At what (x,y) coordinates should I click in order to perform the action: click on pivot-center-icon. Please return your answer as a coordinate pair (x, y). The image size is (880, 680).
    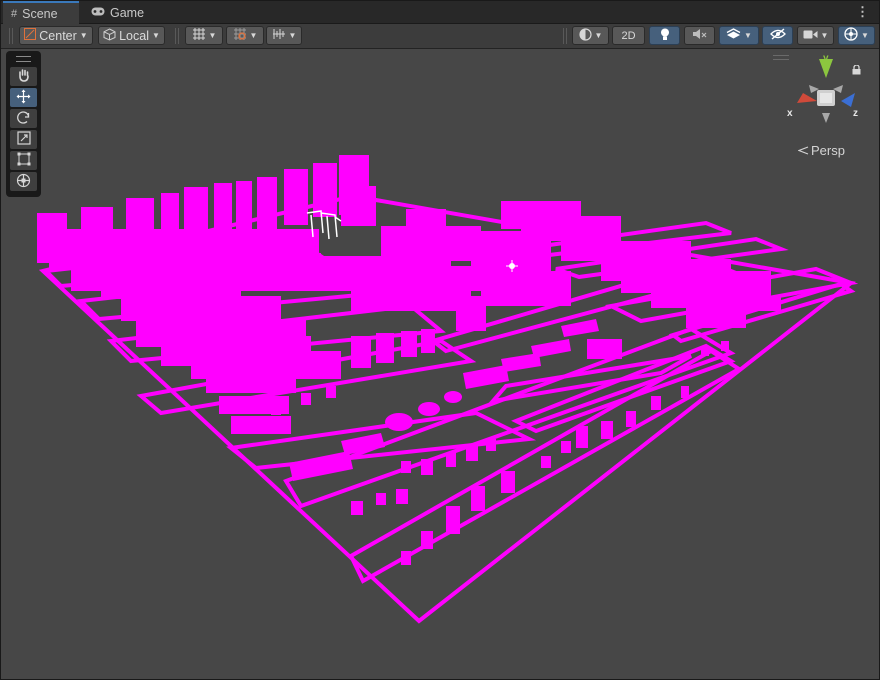
    Looking at the image, I should click on (30, 35).